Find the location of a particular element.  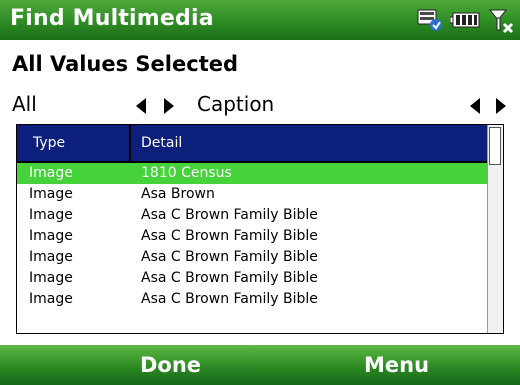

filter-value: Caption is located at coordinates (235, 104).